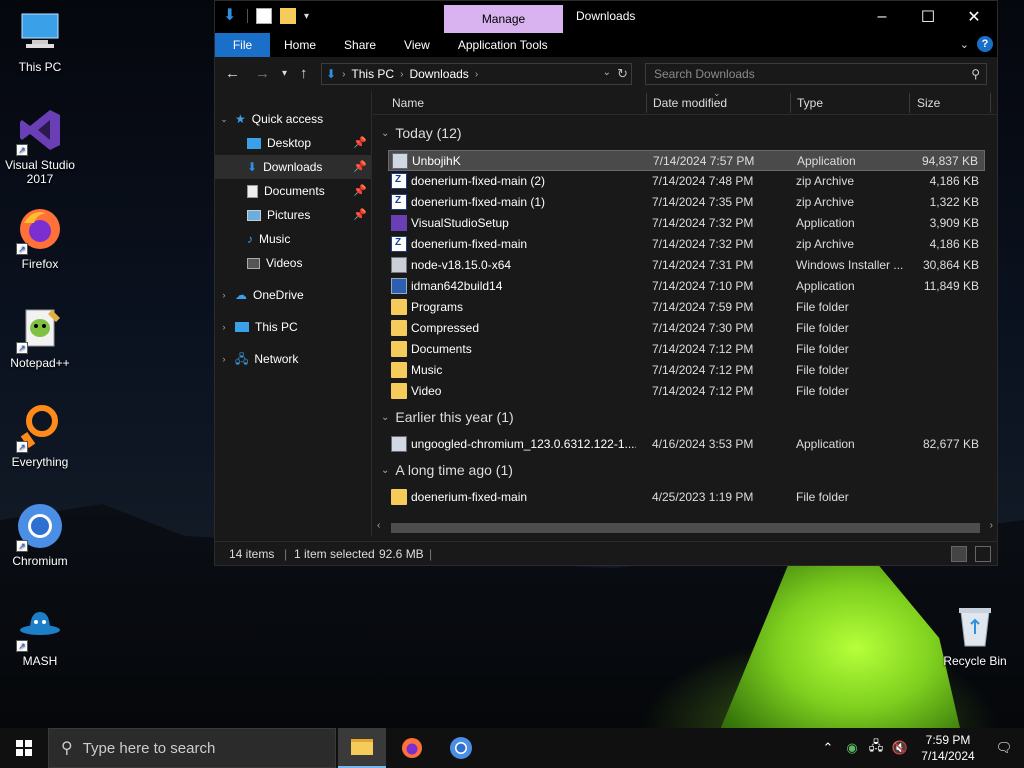  Describe the element at coordinates (295, 119) in the screenshot. I see `nav-quick-access: ⌄ ★ Quick access` at that location.